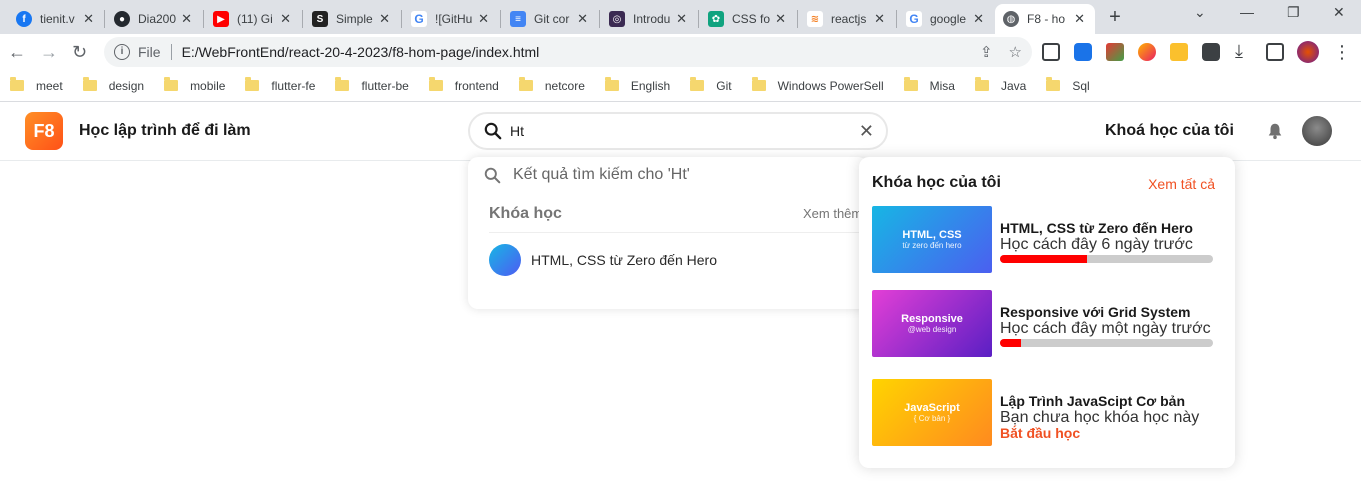  What do you see at coordinates (463, 85) in the screenshot?
I see `bookmark-folder: frontend` at bounding box center [463, 85].